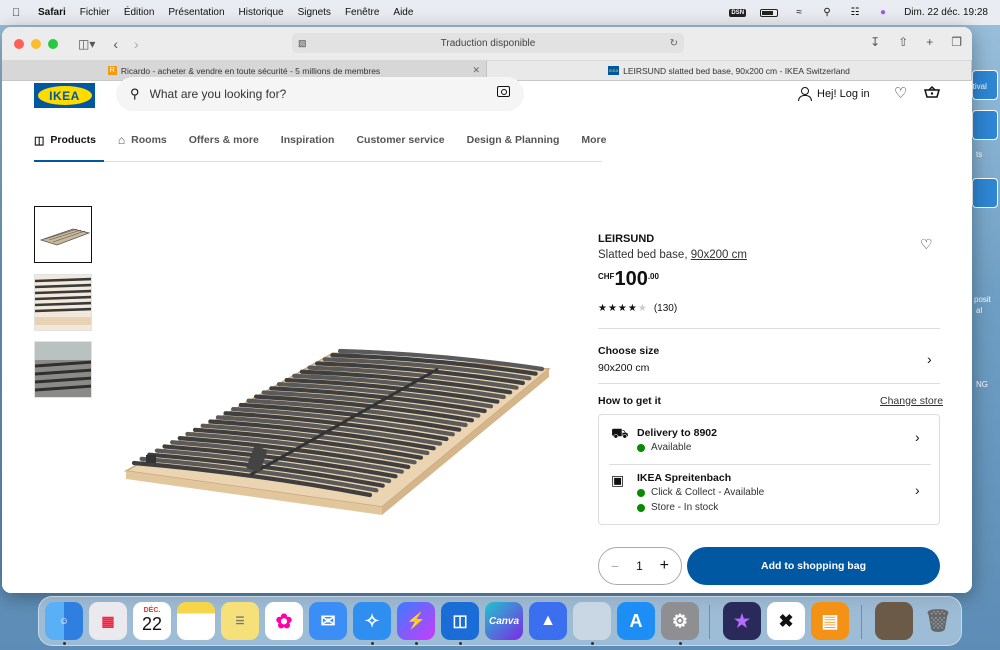 The image size is (1000, 650). I want to click on nav-rooms: ⌂ Rooms, so click(142, 140).